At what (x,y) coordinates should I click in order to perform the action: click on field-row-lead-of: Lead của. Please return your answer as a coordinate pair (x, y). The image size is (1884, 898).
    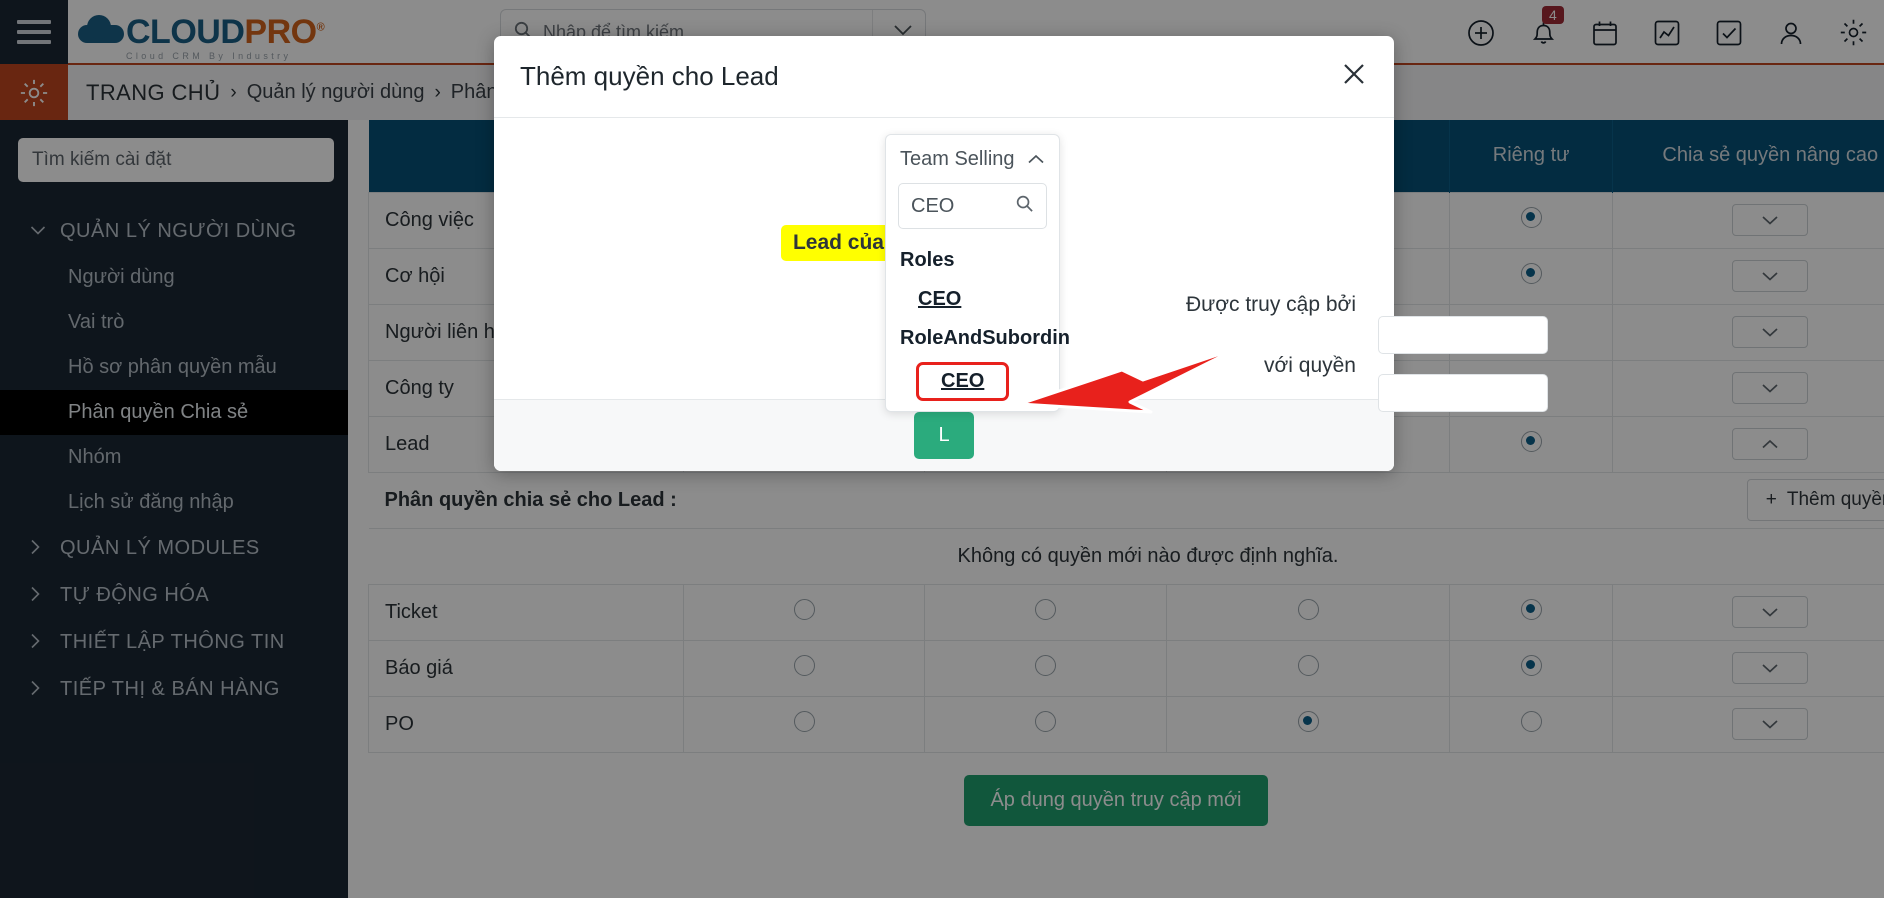
    Looking at the image, I should click on (695, 243).